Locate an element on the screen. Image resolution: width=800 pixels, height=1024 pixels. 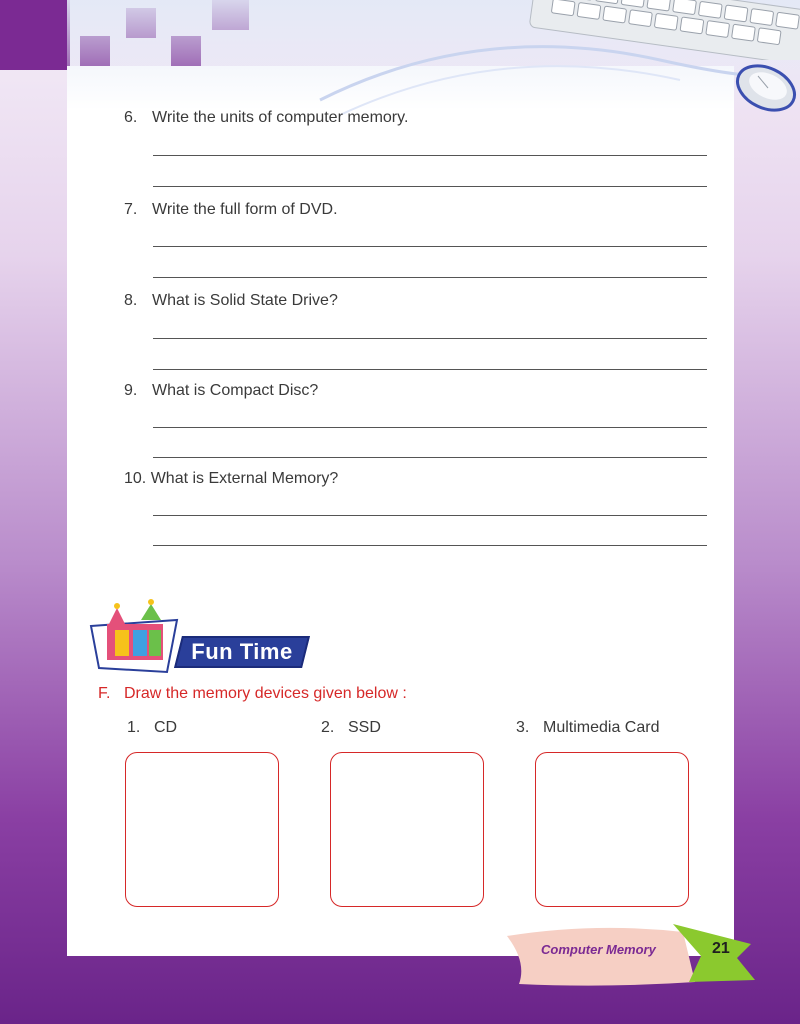
question-7: 7. Write the full form of DVD. is located at coordinates (231, 210).